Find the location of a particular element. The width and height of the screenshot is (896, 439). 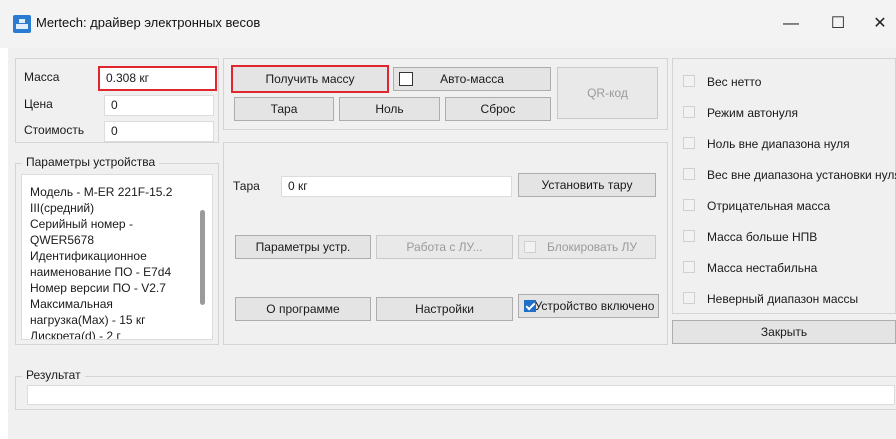

device-param-line: наименование ПО - E7d4 is located at coordinates (101, 272).